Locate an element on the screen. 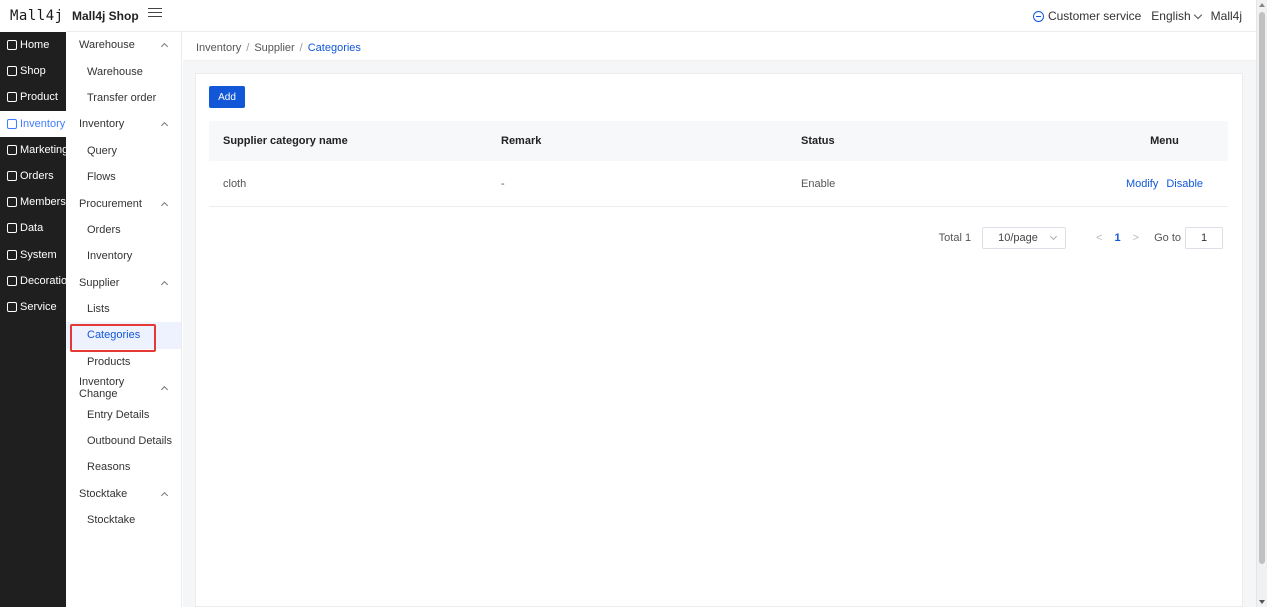  page-number: 1 is located at coordinates (1118, 238).